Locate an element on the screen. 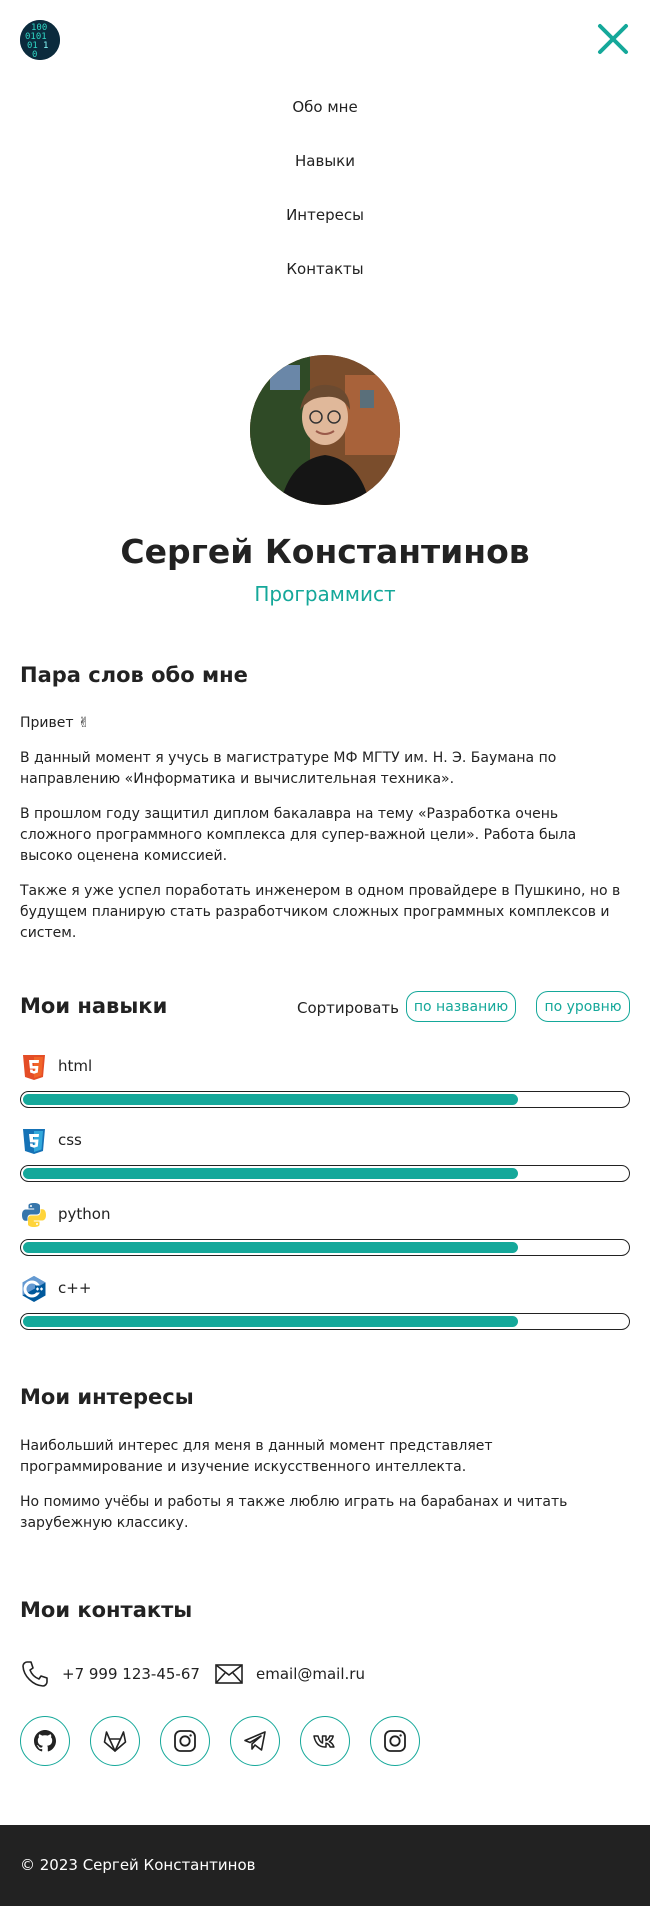 The width and height of the screenshot is (650, 1906). skill-item: c++ is located at coordinates (325, 1307).